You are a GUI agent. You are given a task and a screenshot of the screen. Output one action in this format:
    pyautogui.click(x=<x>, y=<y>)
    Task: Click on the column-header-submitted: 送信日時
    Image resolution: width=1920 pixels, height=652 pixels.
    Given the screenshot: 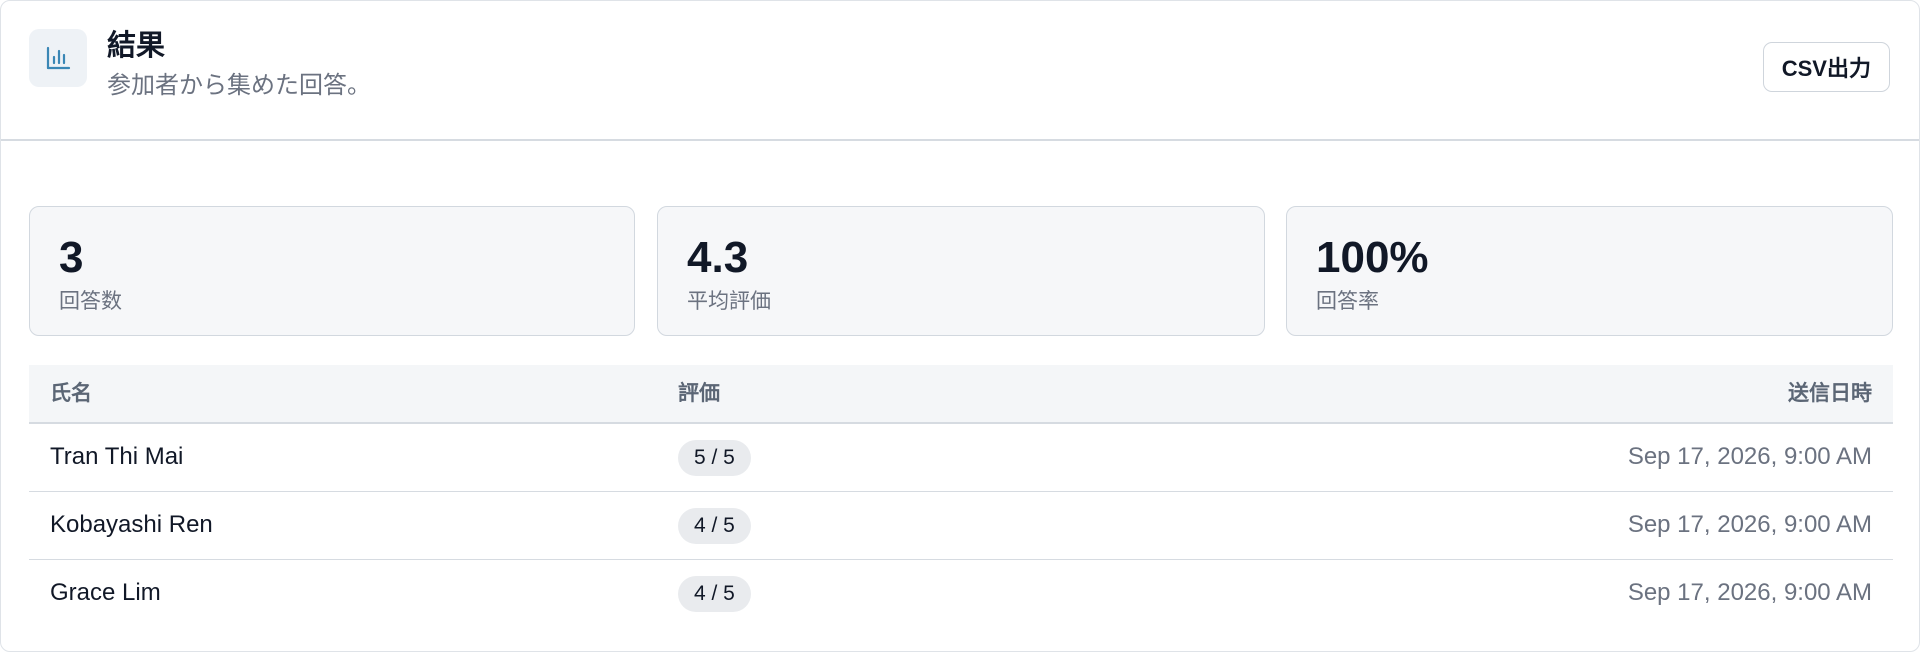 What is the action you would take?
    pyautogui.click(x=1830, y=393)
    